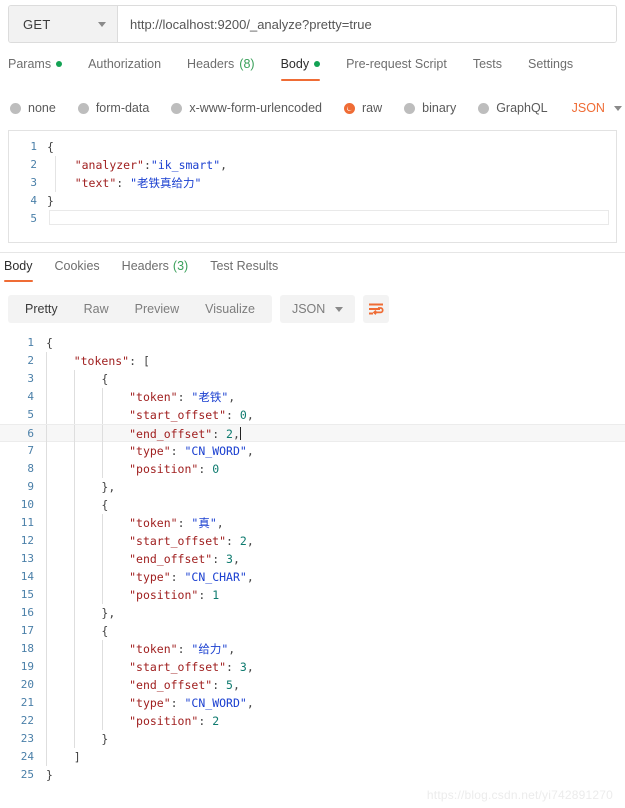 The width and height of the screenshot is (625, 808). I want to click on code-token: "type", so click(150, 703).